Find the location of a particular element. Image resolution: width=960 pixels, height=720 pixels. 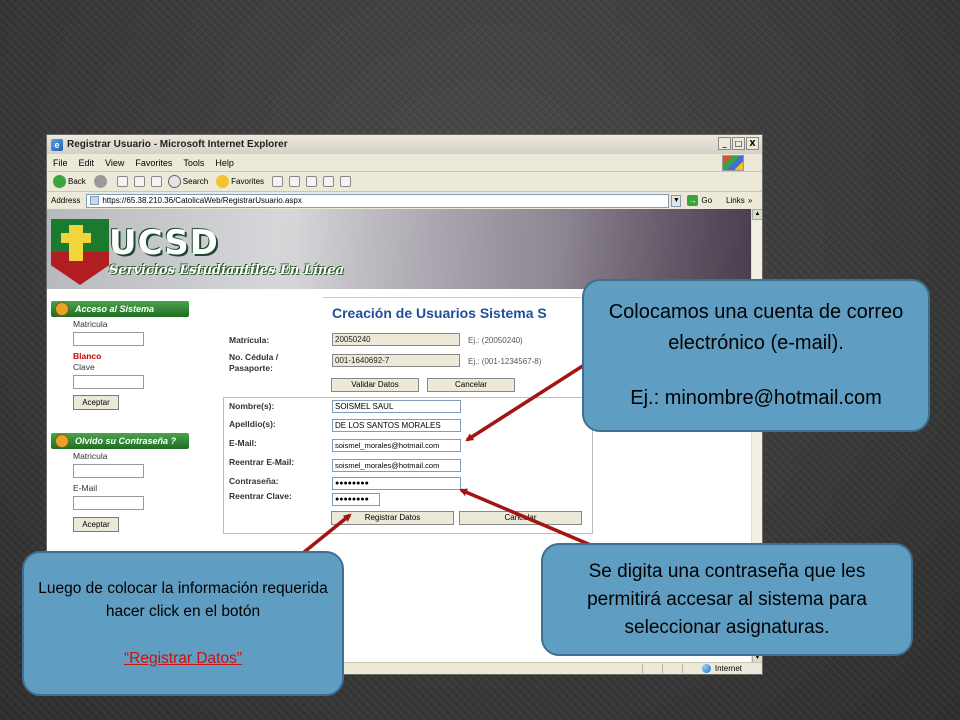

back-arrow-icon is located at coordinates (59, 181).